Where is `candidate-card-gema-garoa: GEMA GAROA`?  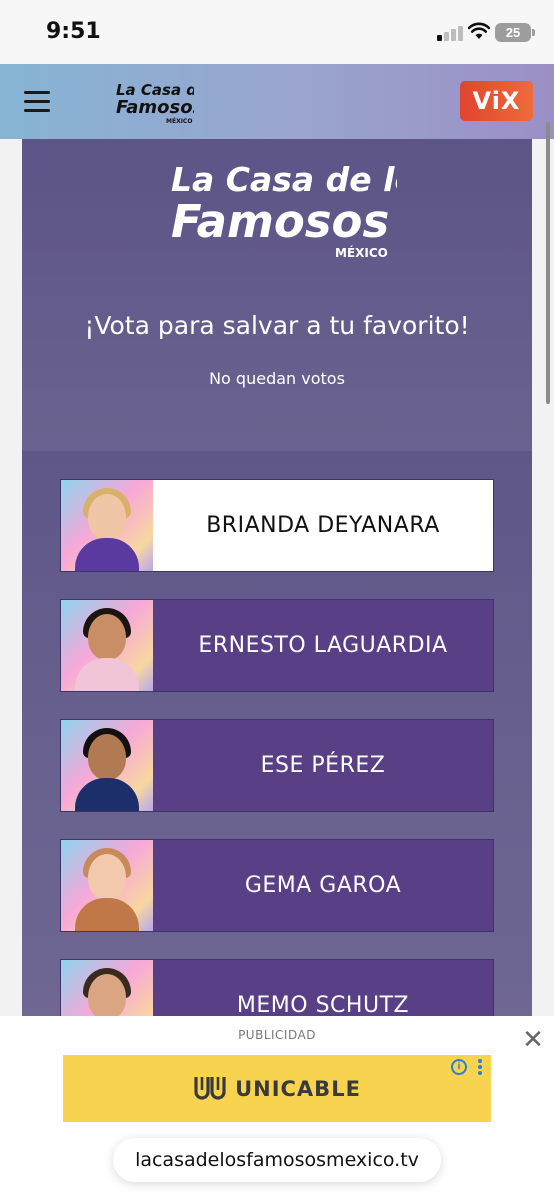
candidate-card-gema-garoa: GEMA GAROA is located at coordinates (277, 885).